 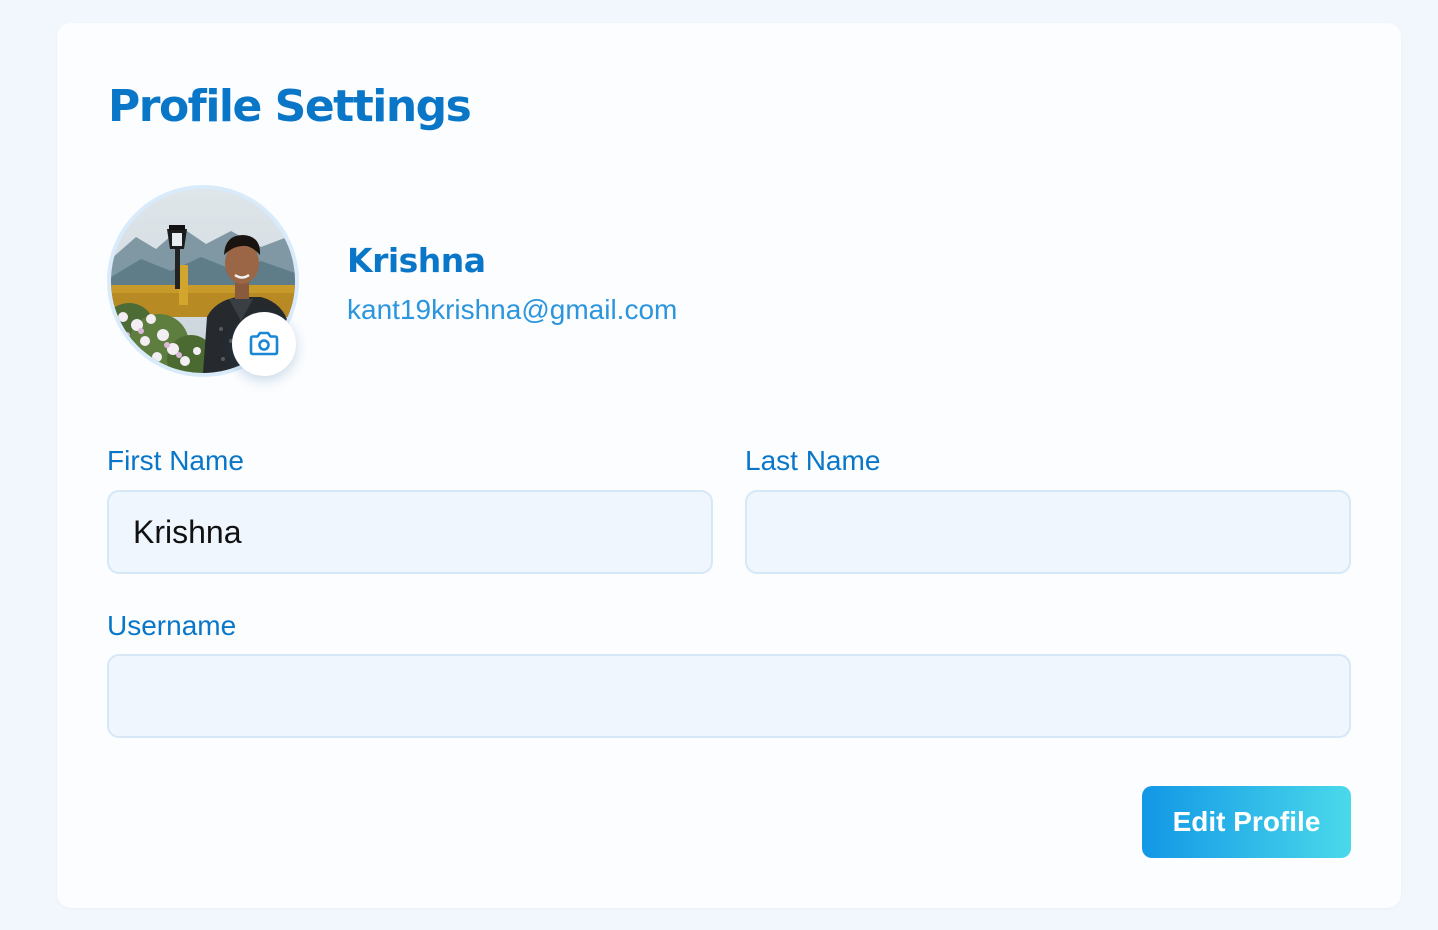 What do you see at coordinates (290, 106) in the screenshot?
I see `page-title: Profile Settings` at bounding box center [290, 106].